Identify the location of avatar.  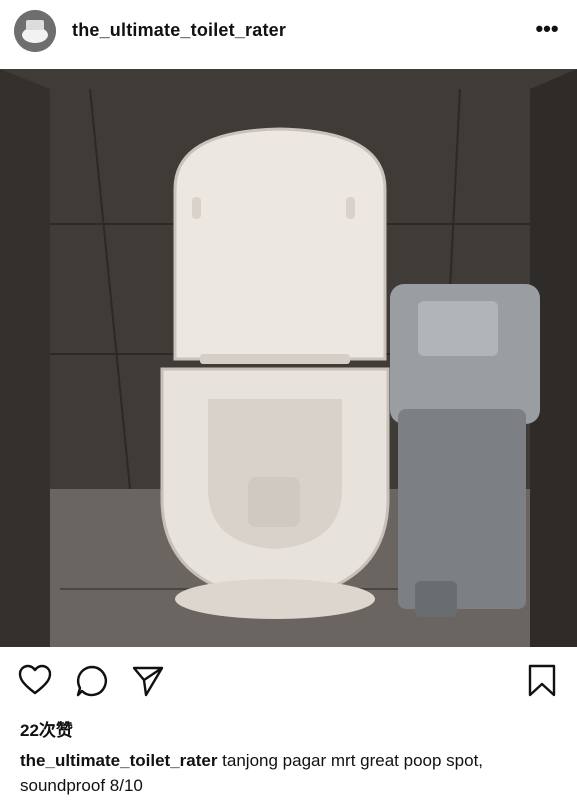
(35, 31).